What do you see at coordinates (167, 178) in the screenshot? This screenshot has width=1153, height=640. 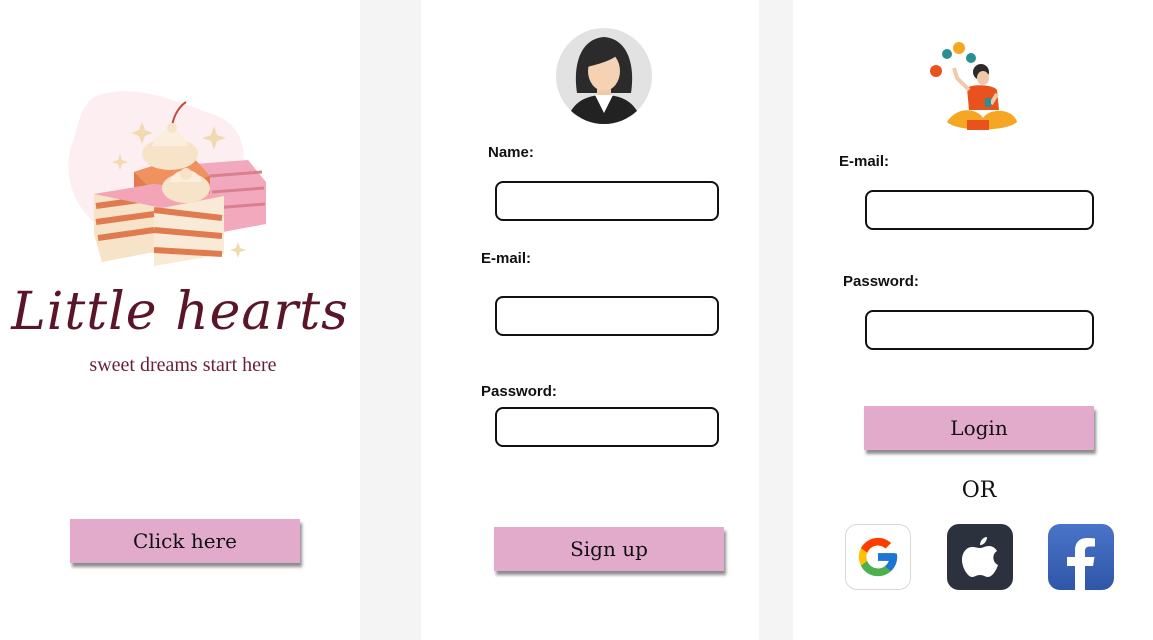 I see `cake-illustration` at bounding box center [167, 178].